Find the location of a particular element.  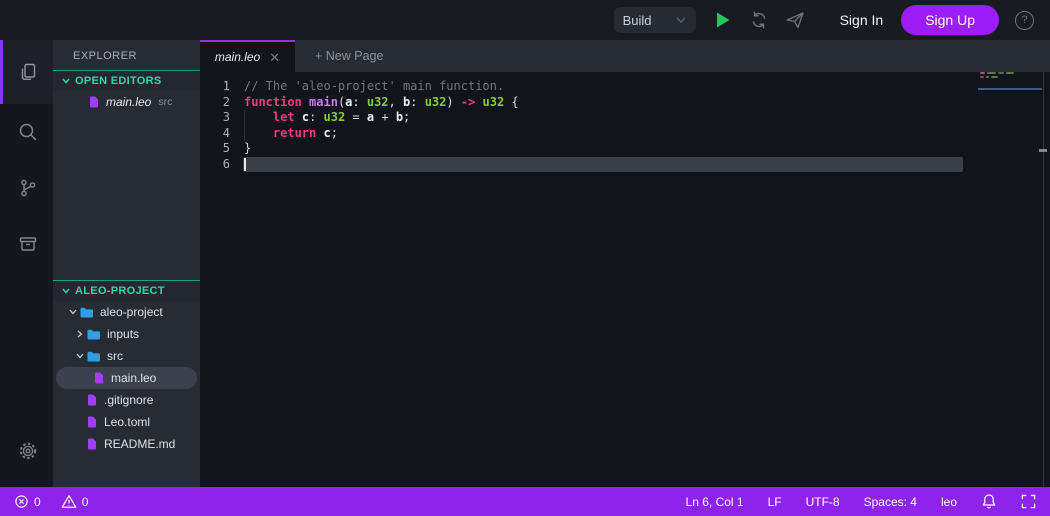

tree-item-label: README.md is located at coordinates (140, 444).